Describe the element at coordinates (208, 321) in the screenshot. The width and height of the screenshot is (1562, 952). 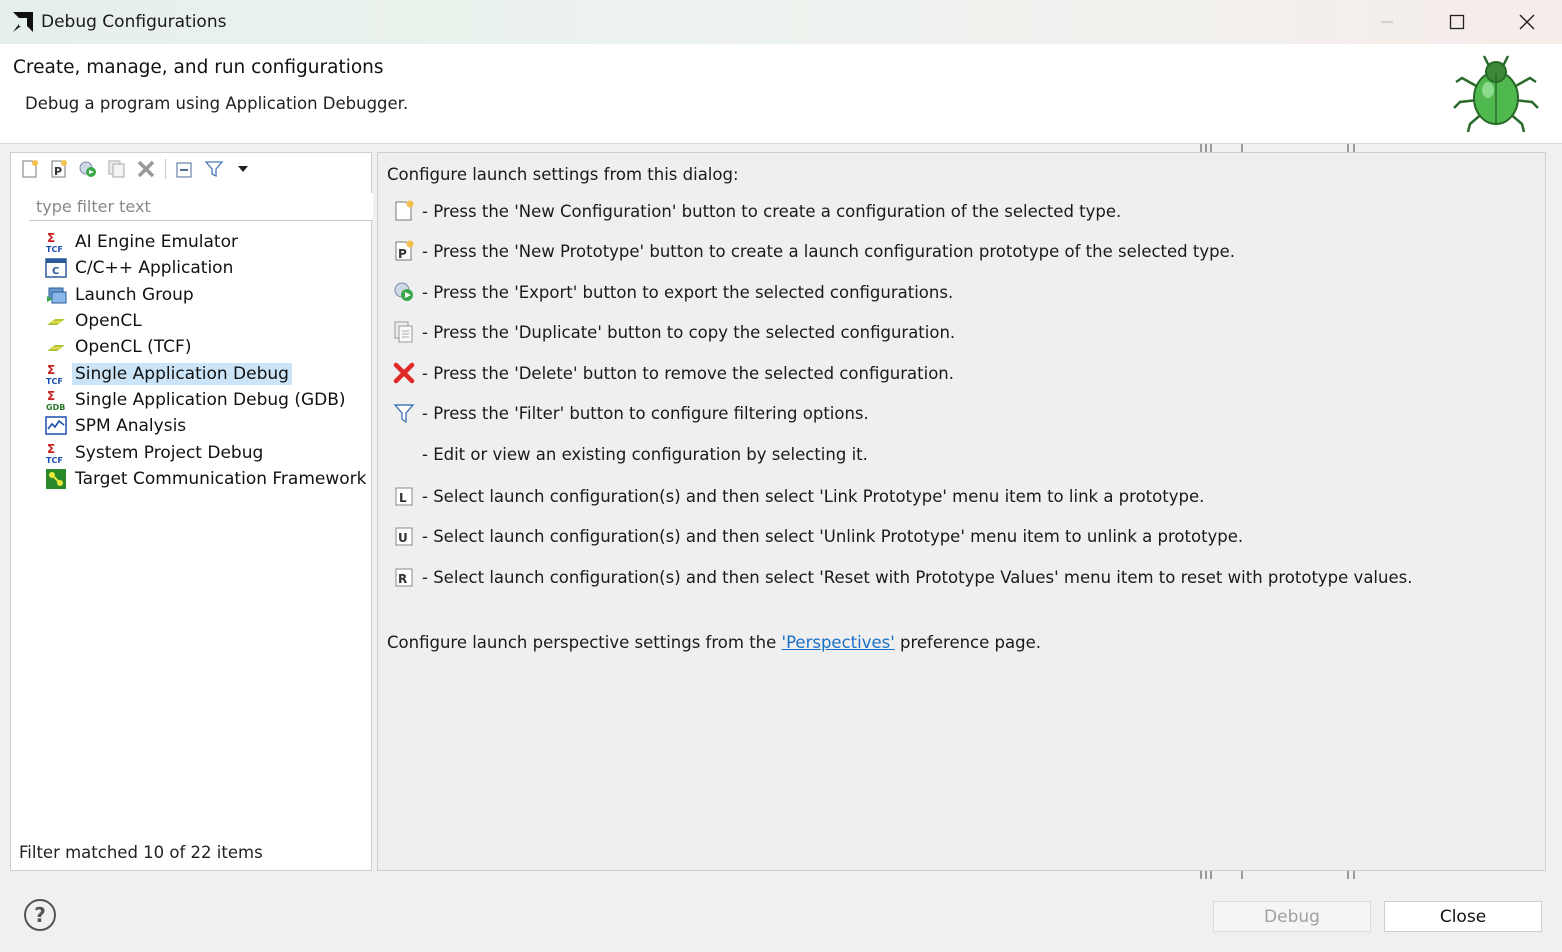
I see `tree-item-opencl: OpenCL` at that location.